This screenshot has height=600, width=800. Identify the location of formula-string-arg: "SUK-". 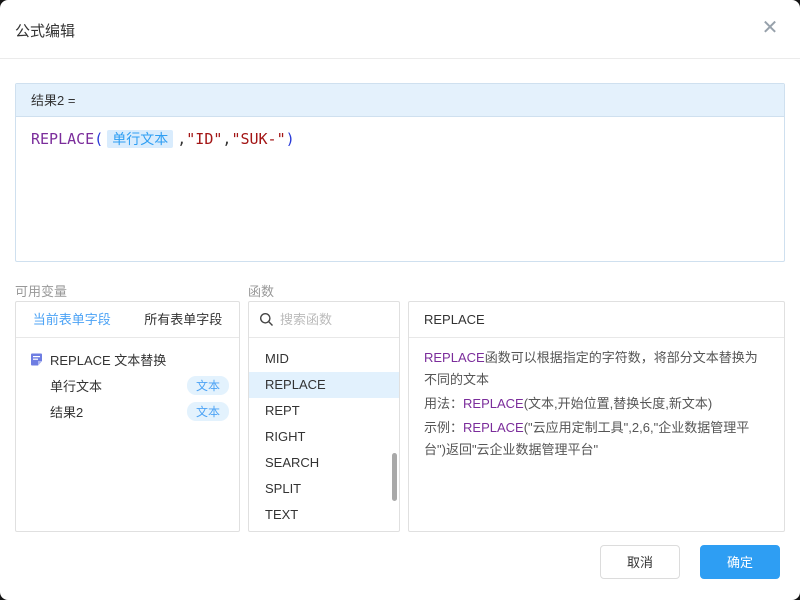
(258, 139).